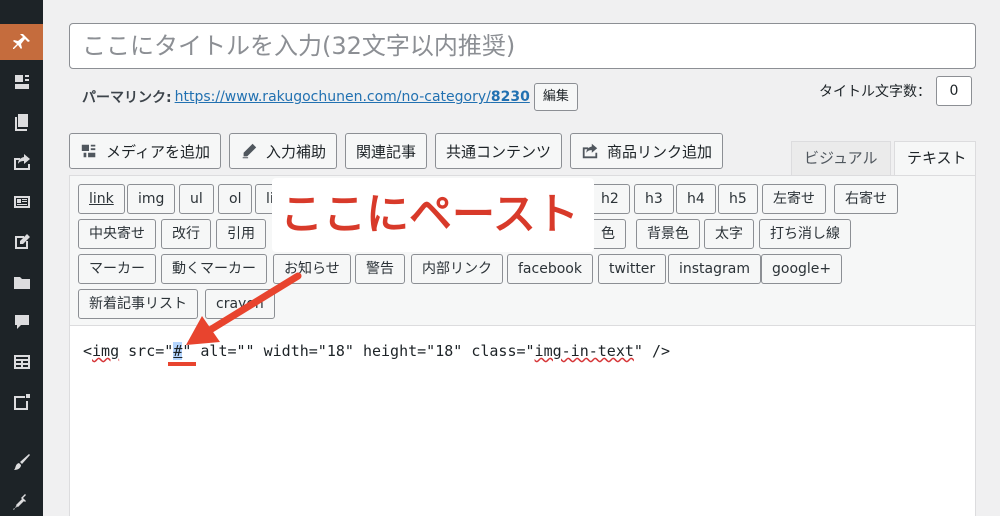  Describe the element at coordinates (654, 199) in the screenshot. I see `qt-h3-button: h3` at that location.